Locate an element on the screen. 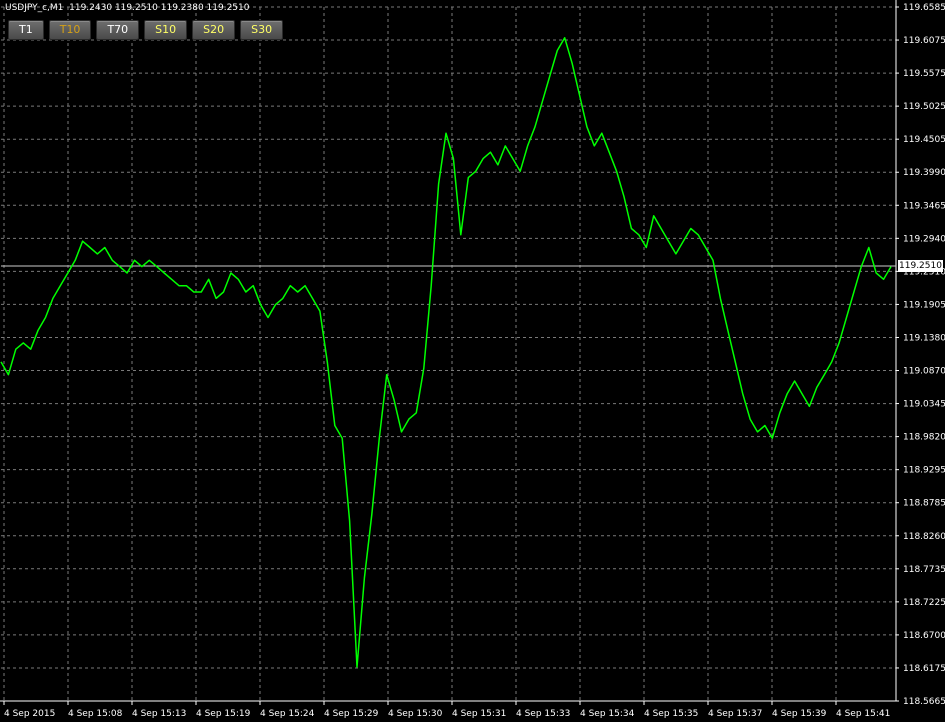 The image size is (945, 722). timeframe-button-t1: T1 is located at coordinates (26, 30).